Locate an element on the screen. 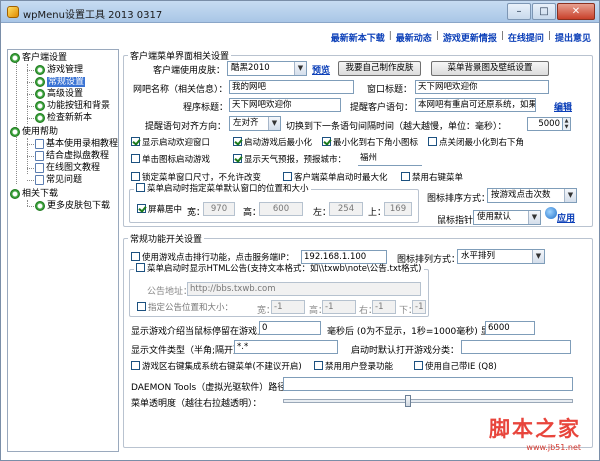 This screenshot has height=461, width=600. single-click-launch-checkbox: 单击图标启动游戏 is located at coordinates (170, 160).